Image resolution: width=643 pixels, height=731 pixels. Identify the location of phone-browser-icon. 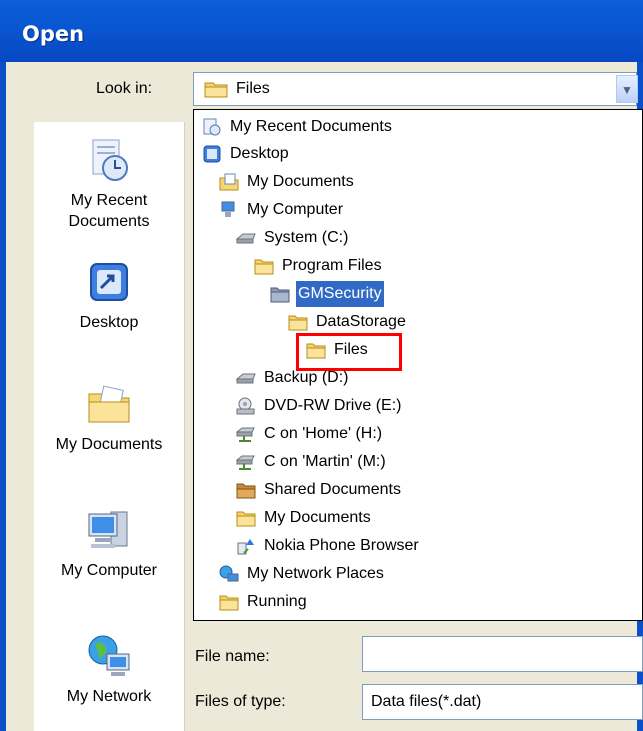
(245, 547).